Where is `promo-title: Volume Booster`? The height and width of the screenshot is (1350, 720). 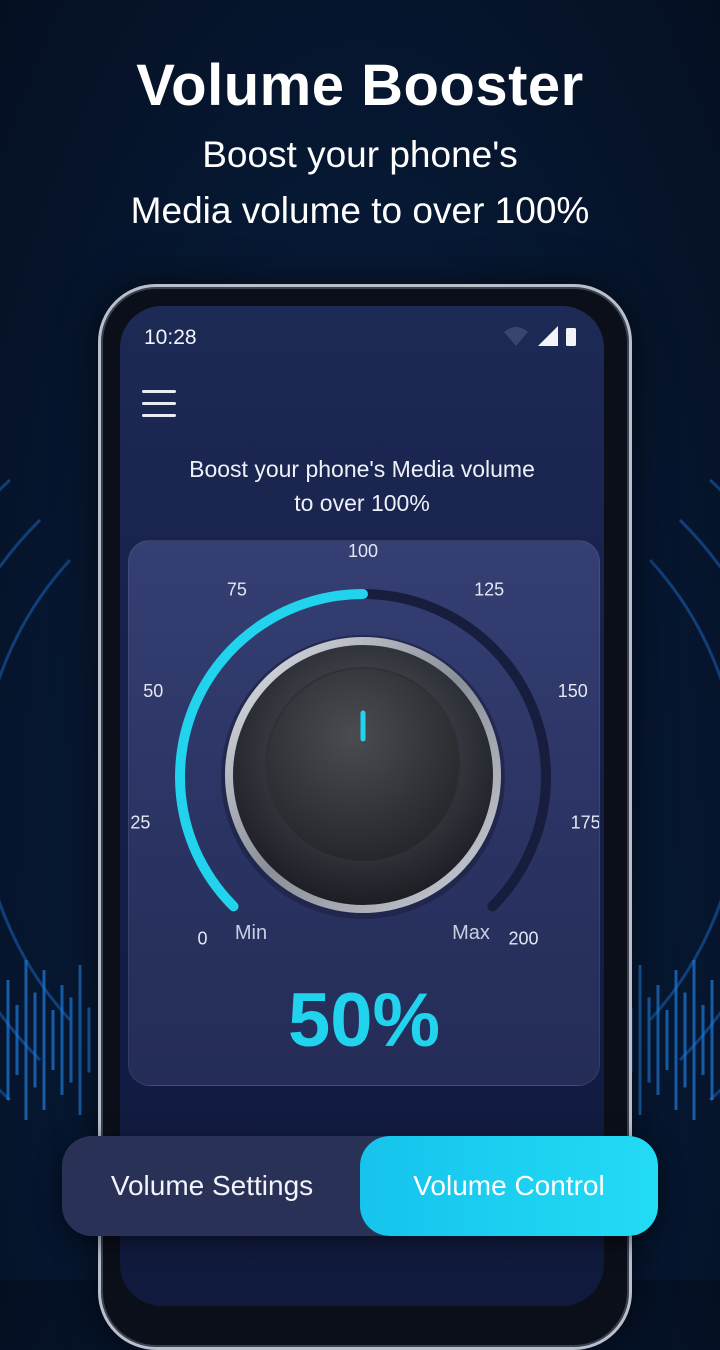 promo-title: Volume Booster is located at coordinates (360, 85).